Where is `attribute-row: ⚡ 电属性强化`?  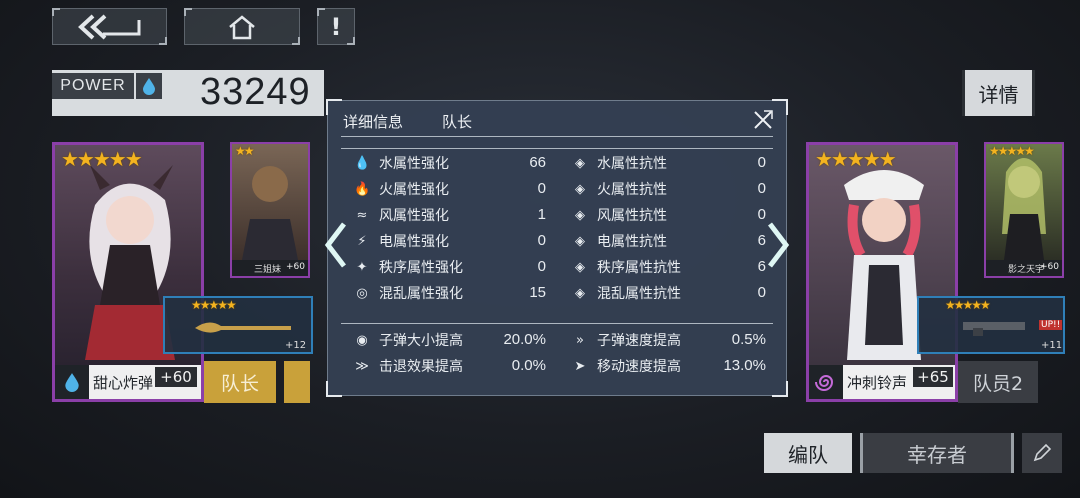 attribute-row: ⚡ 电属性强化 is located at coordinates (401, 241).